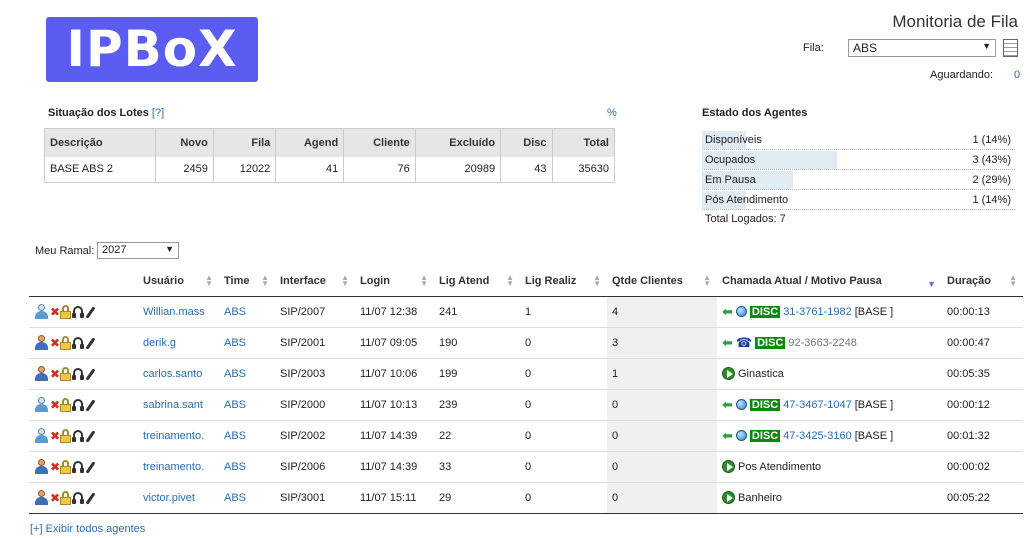 This screenshot has height=538, width=1030. Describe the element at coordinates (315, 282) in the screenshot. I see `agents-header-2: Interface ▲ ▼` at that location.